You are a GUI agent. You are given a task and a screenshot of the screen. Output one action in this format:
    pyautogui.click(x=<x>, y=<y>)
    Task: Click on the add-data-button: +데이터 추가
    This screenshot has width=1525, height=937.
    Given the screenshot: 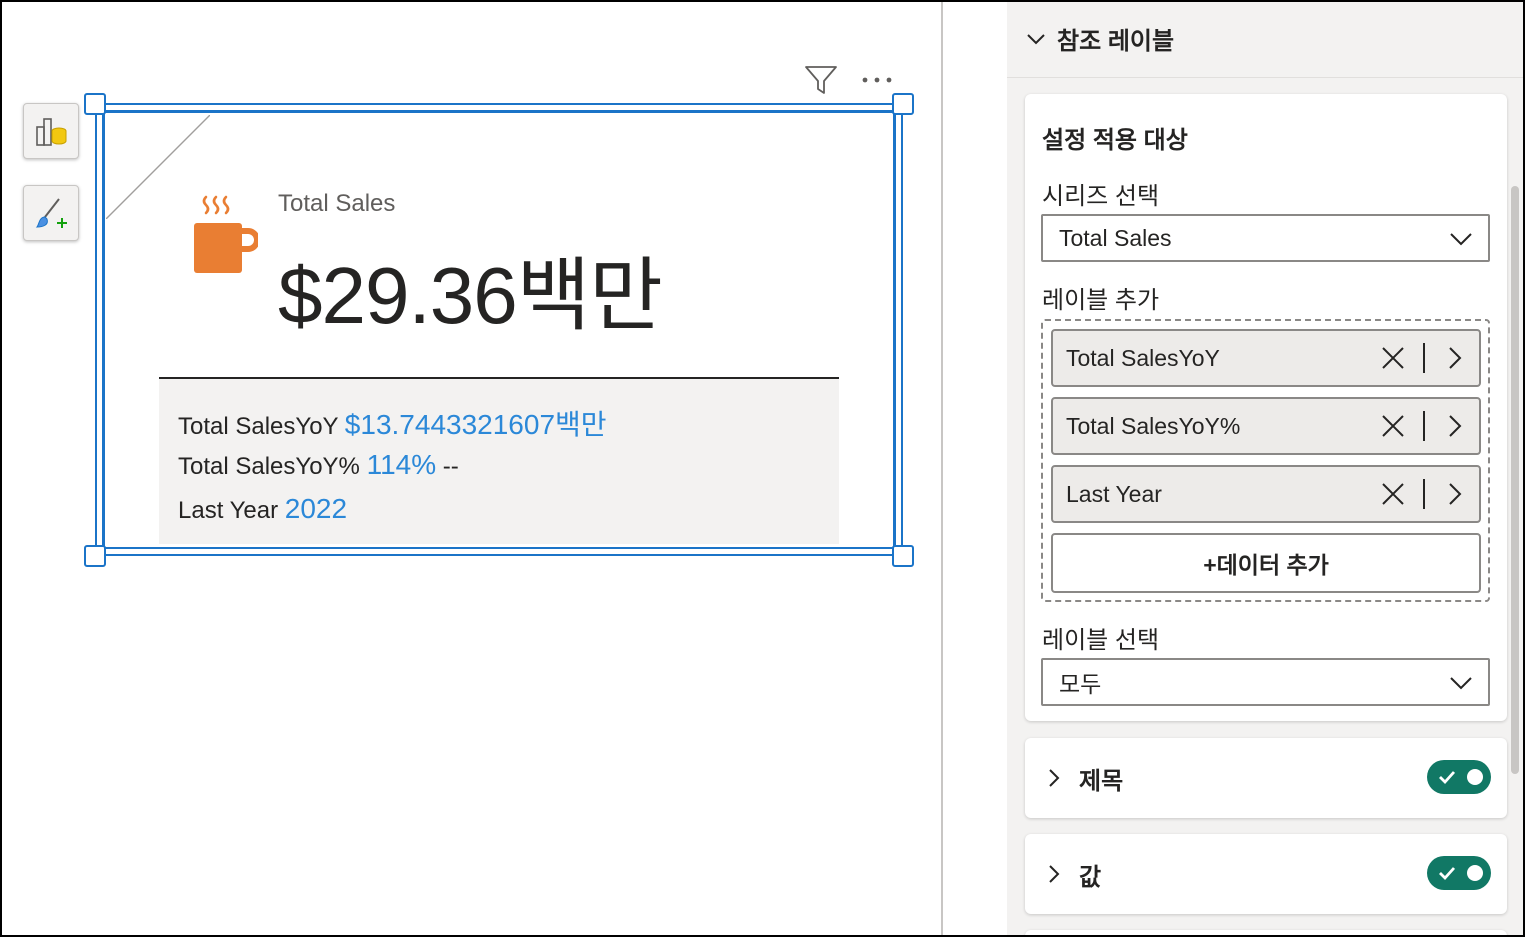 What is the action you would take?
    pyautogui.click(x=1266, y=563)
    